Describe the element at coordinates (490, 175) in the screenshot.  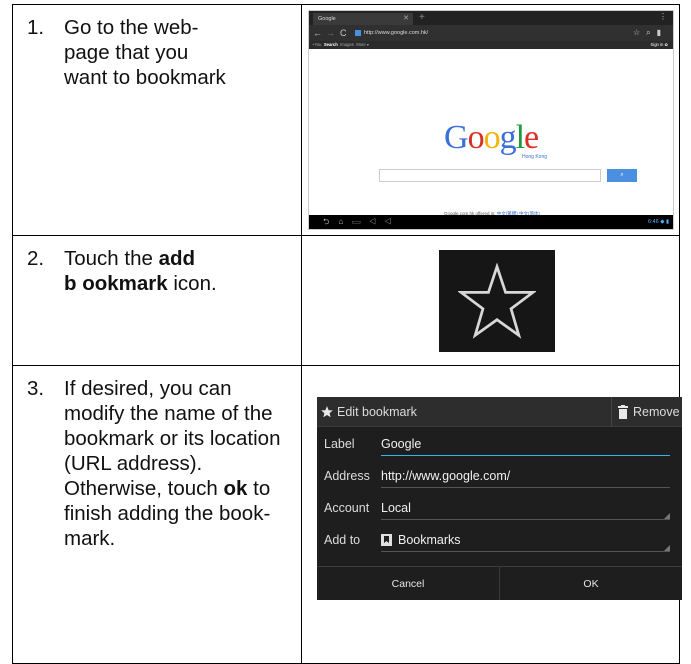
I see `google-search-input` at that location.